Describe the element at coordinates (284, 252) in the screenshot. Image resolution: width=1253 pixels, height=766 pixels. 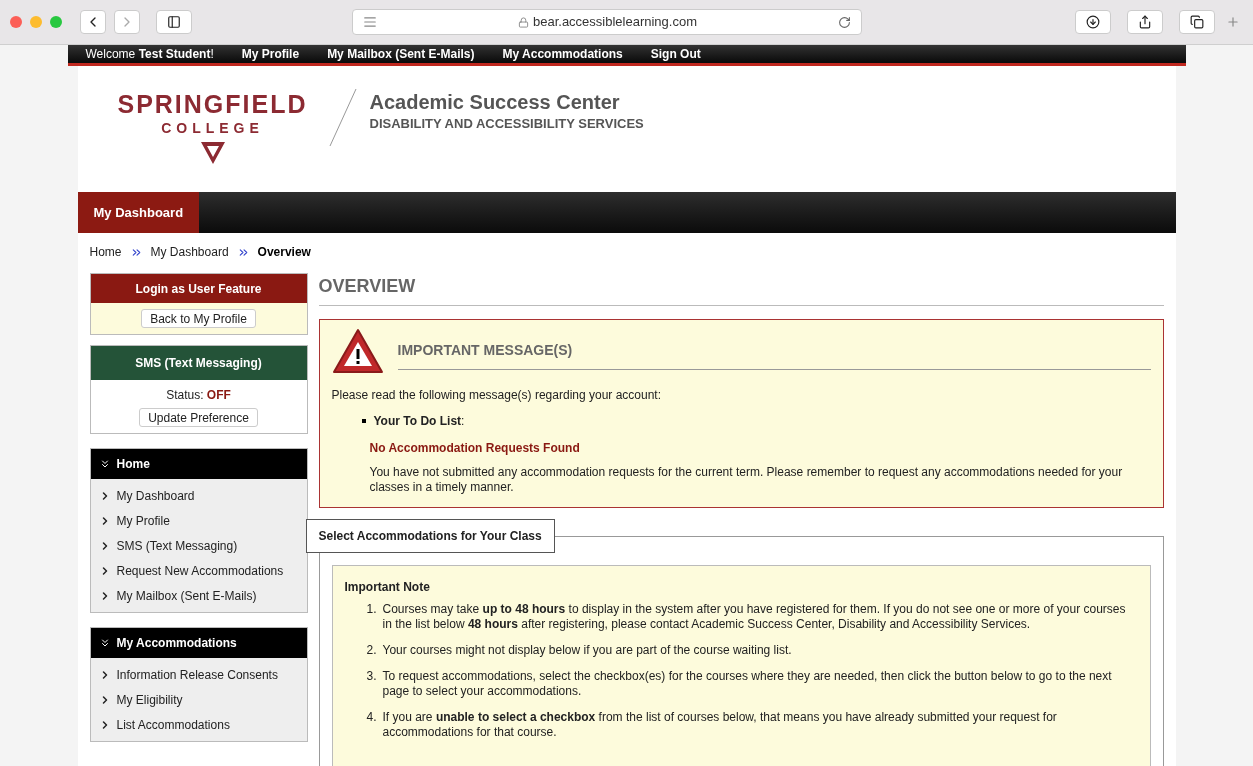
I see `breadcrumb-link: Overview` at that location.